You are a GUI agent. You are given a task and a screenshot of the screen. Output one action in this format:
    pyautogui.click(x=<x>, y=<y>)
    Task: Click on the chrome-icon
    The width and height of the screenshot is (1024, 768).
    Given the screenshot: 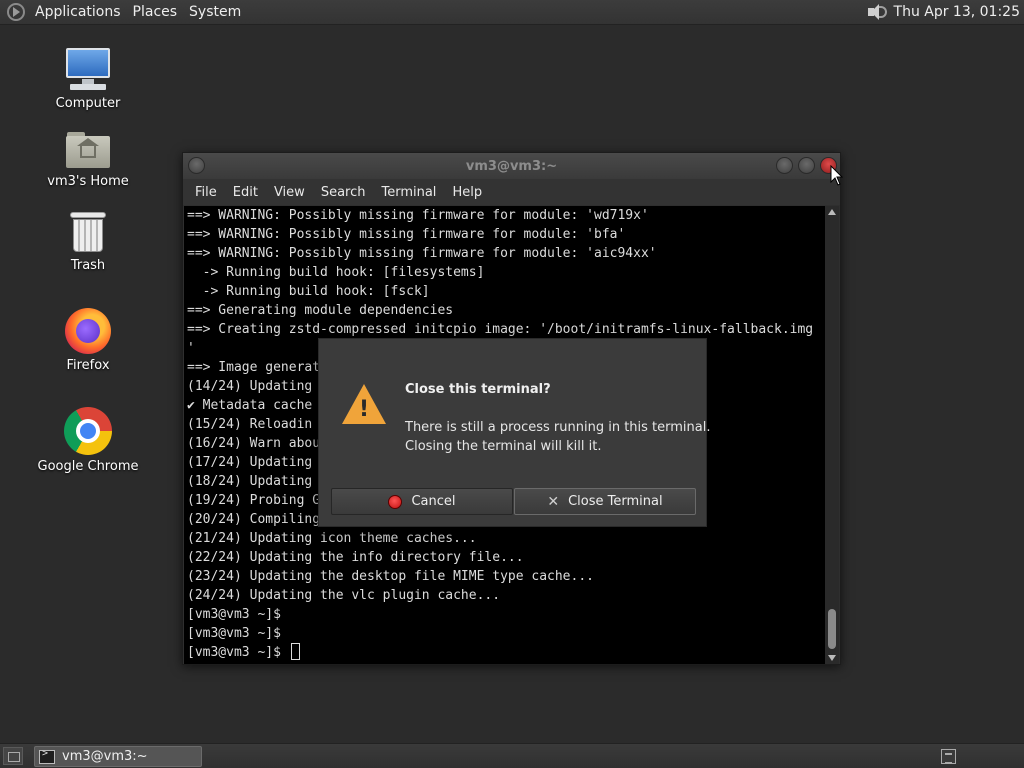 What is the action you would take?
    pyautogui.click(x=88, y=431)
    